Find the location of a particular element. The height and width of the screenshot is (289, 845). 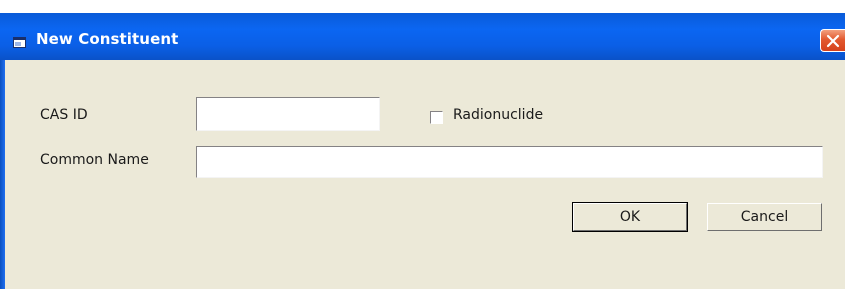

cancel-button: Cancel is located at coordinates (764, 217).